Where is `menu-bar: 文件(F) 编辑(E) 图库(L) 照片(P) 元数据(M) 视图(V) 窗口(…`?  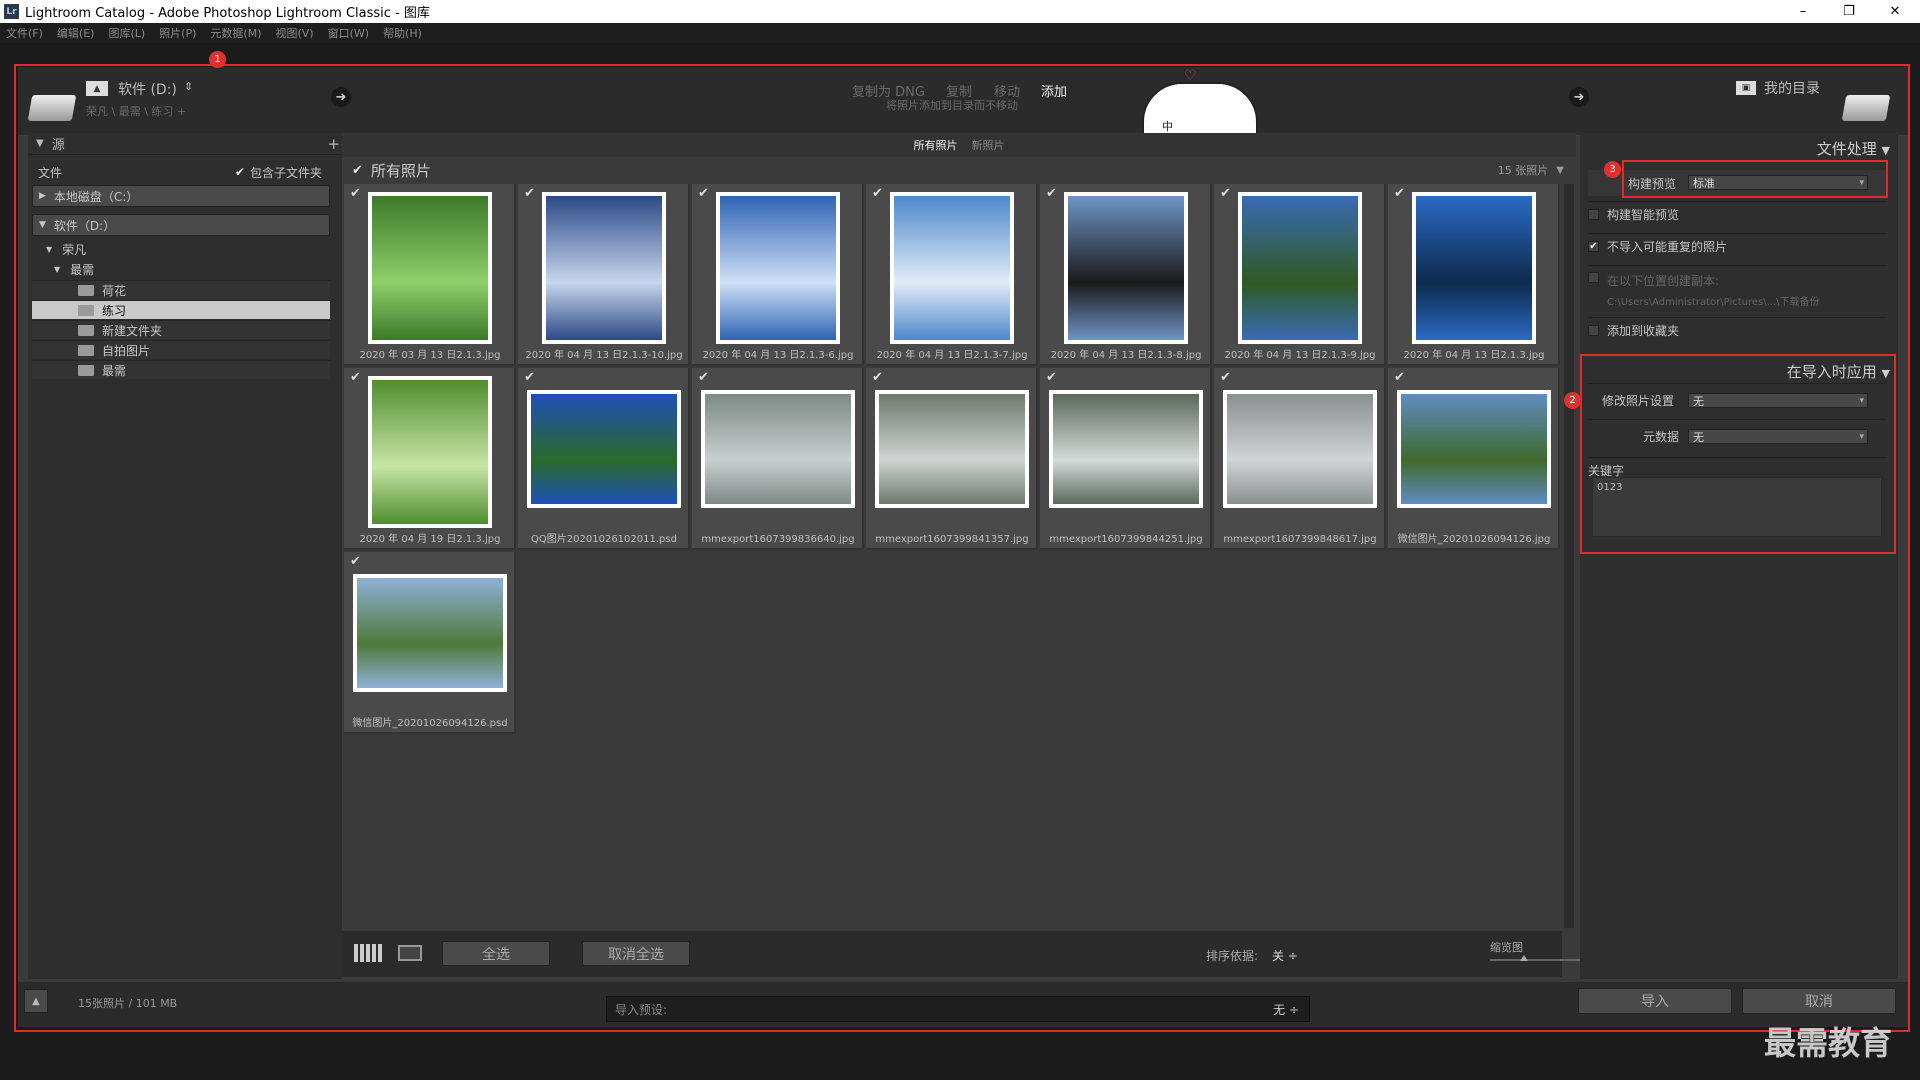
menu-bar: 文件(F) 编辑(E) 图库(L) 照片(P) 元数据(M) 视图(V) 窗口(… is located at coordinates (960, 33).